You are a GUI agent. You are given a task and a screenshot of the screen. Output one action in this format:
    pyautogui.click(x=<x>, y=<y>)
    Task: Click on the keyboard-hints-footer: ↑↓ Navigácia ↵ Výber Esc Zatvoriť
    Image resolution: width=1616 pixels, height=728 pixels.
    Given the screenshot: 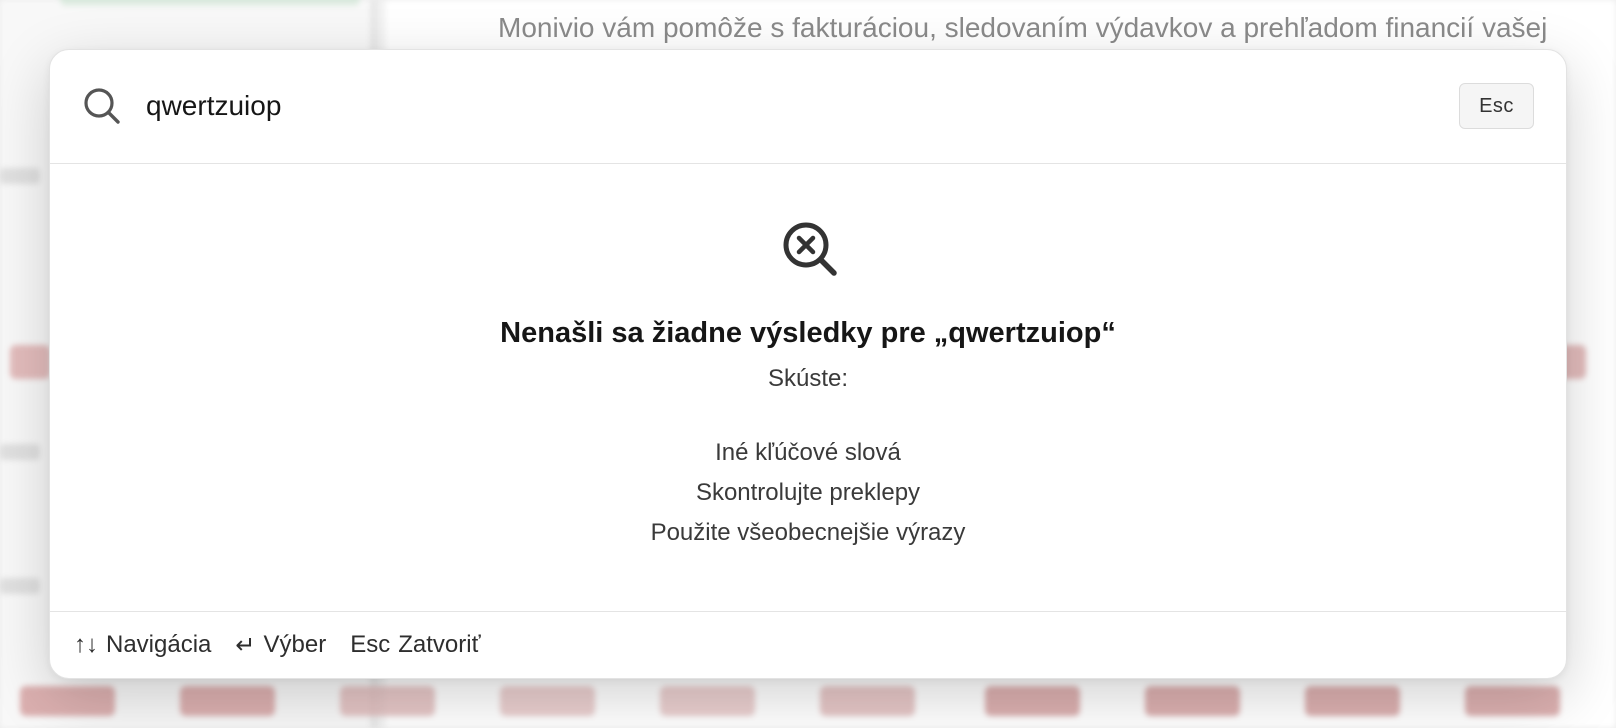 What is the action you would take?
    pyautogui.click(x=808, y=644)
    